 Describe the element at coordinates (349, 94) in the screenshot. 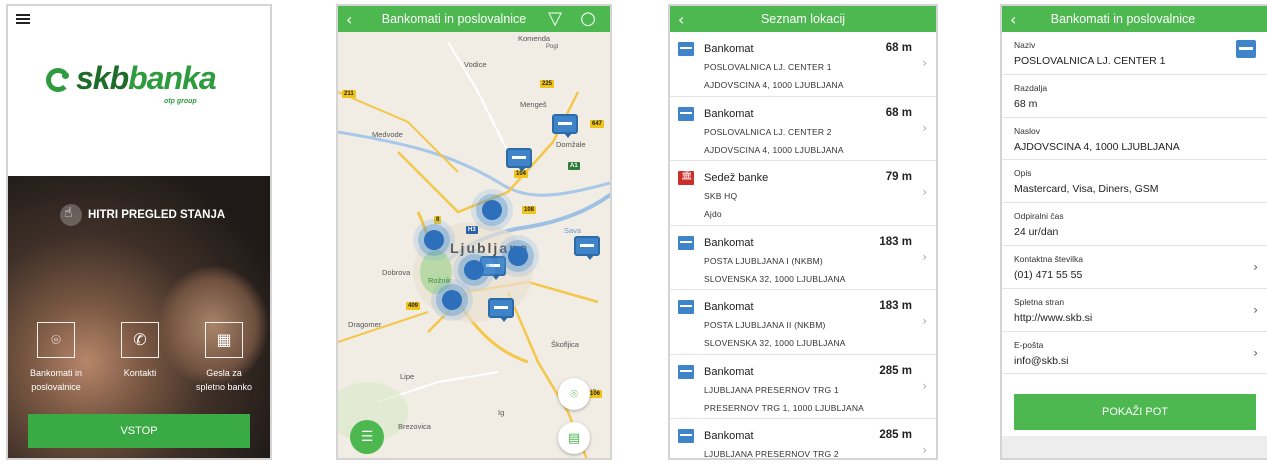

I see `road-sign: 211` at that location.